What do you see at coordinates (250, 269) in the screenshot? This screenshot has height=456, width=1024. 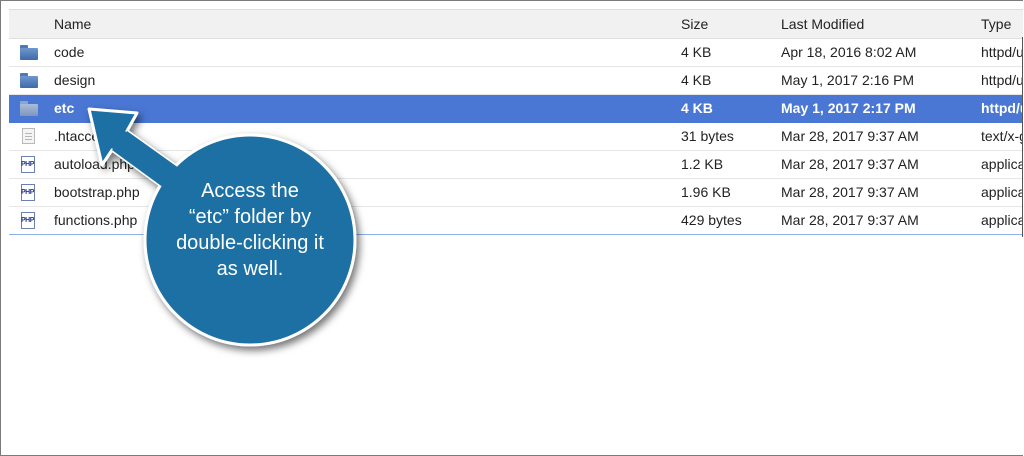 I see `callout-line: as well.` at bounding box center [250, 269].